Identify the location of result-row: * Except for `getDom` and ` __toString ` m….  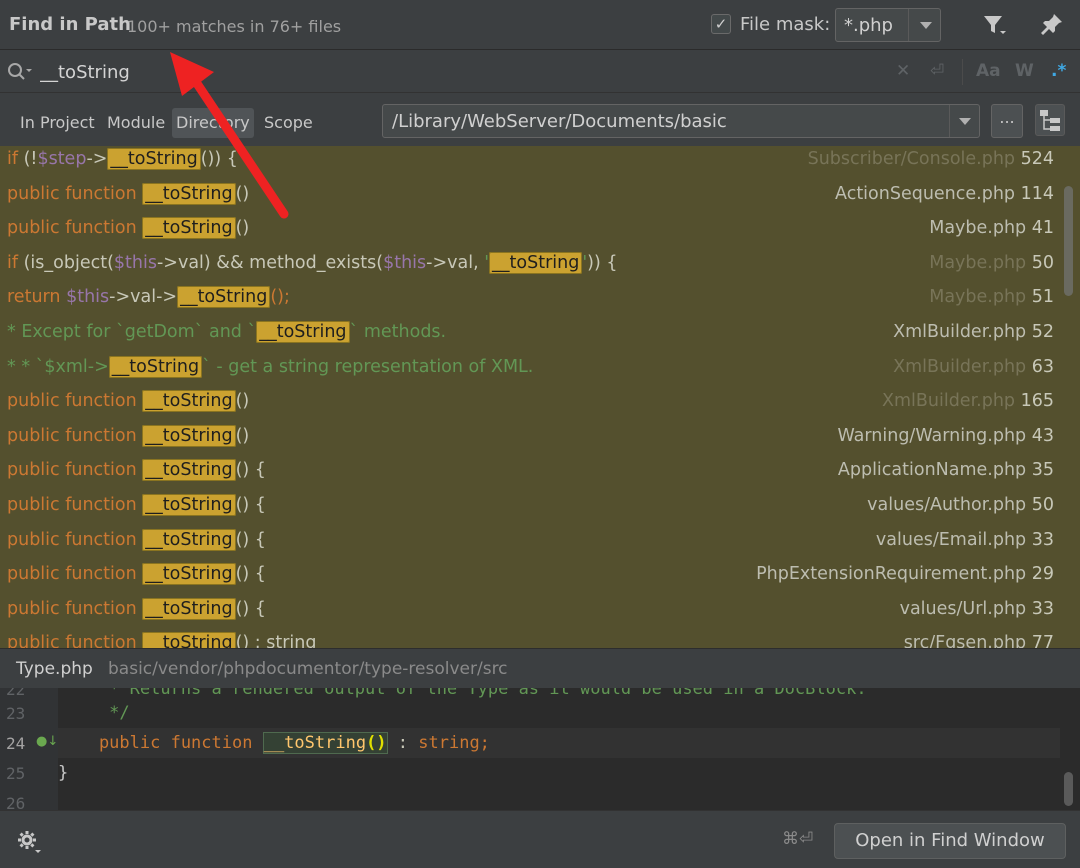
(531, 336).